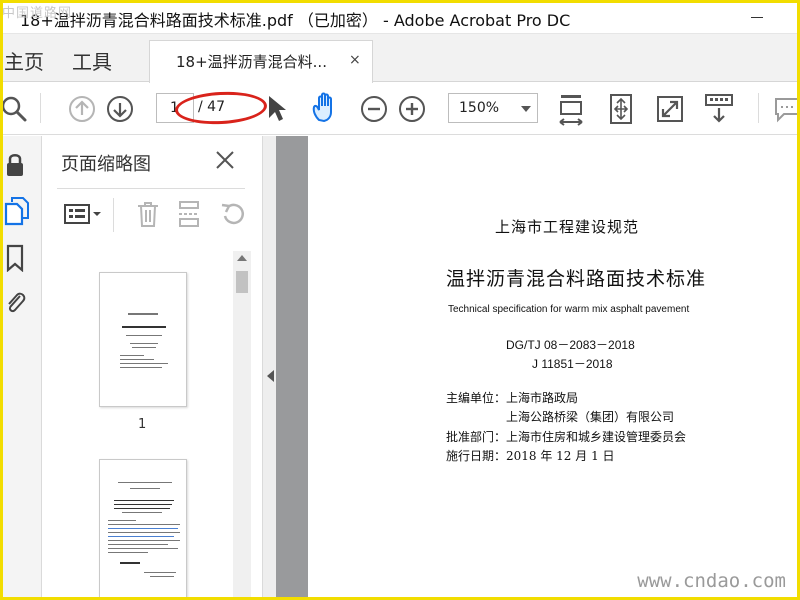 This screenshot has height=600, width=800. What do you see at coordinates (15, 258) in the screenshot?
I see `bookmark-icon` at bounding box center [15, 258].